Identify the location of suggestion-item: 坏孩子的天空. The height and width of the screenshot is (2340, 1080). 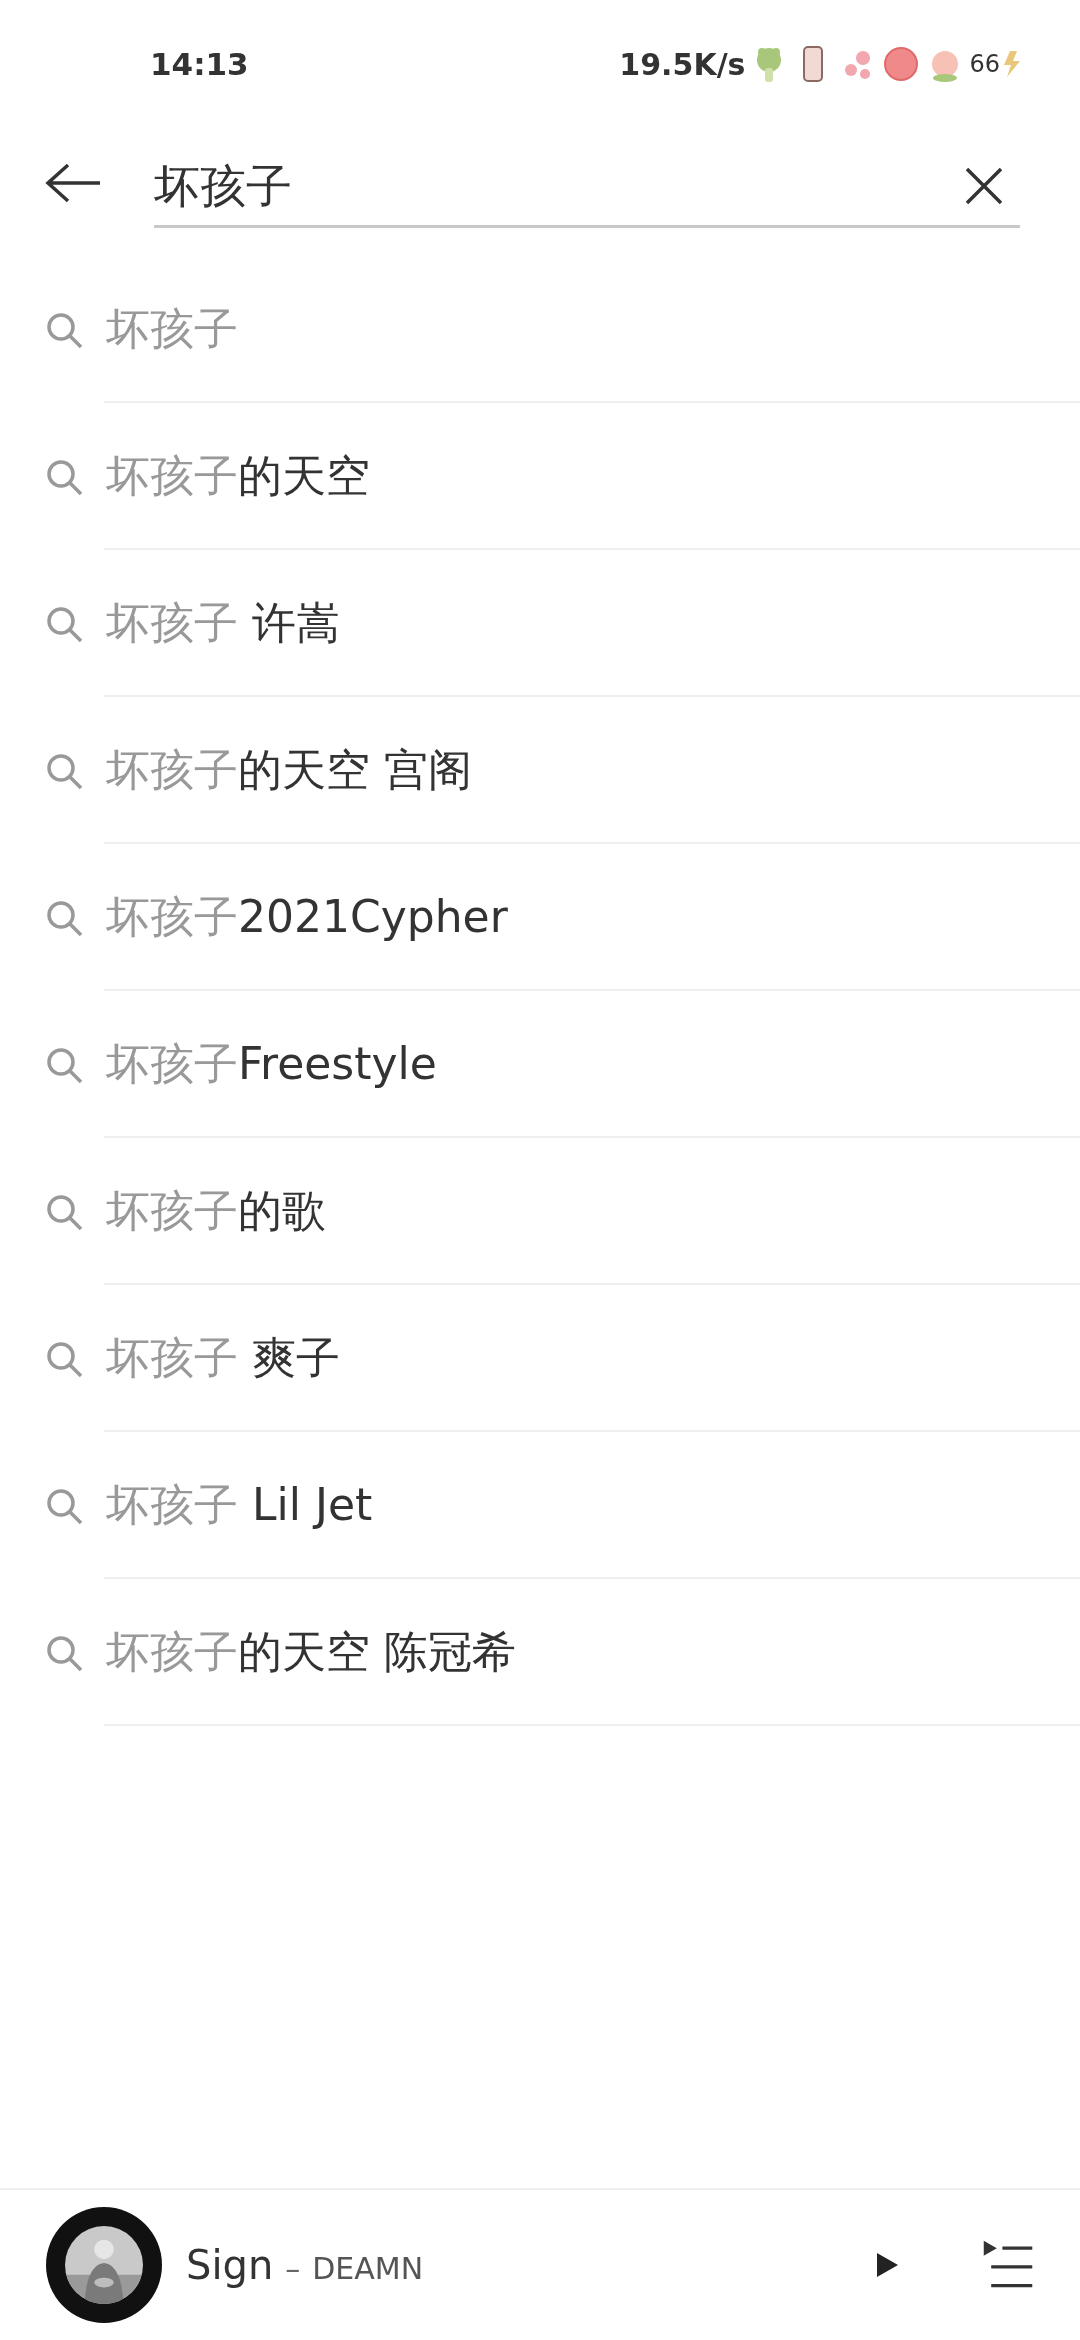
(540, 476).